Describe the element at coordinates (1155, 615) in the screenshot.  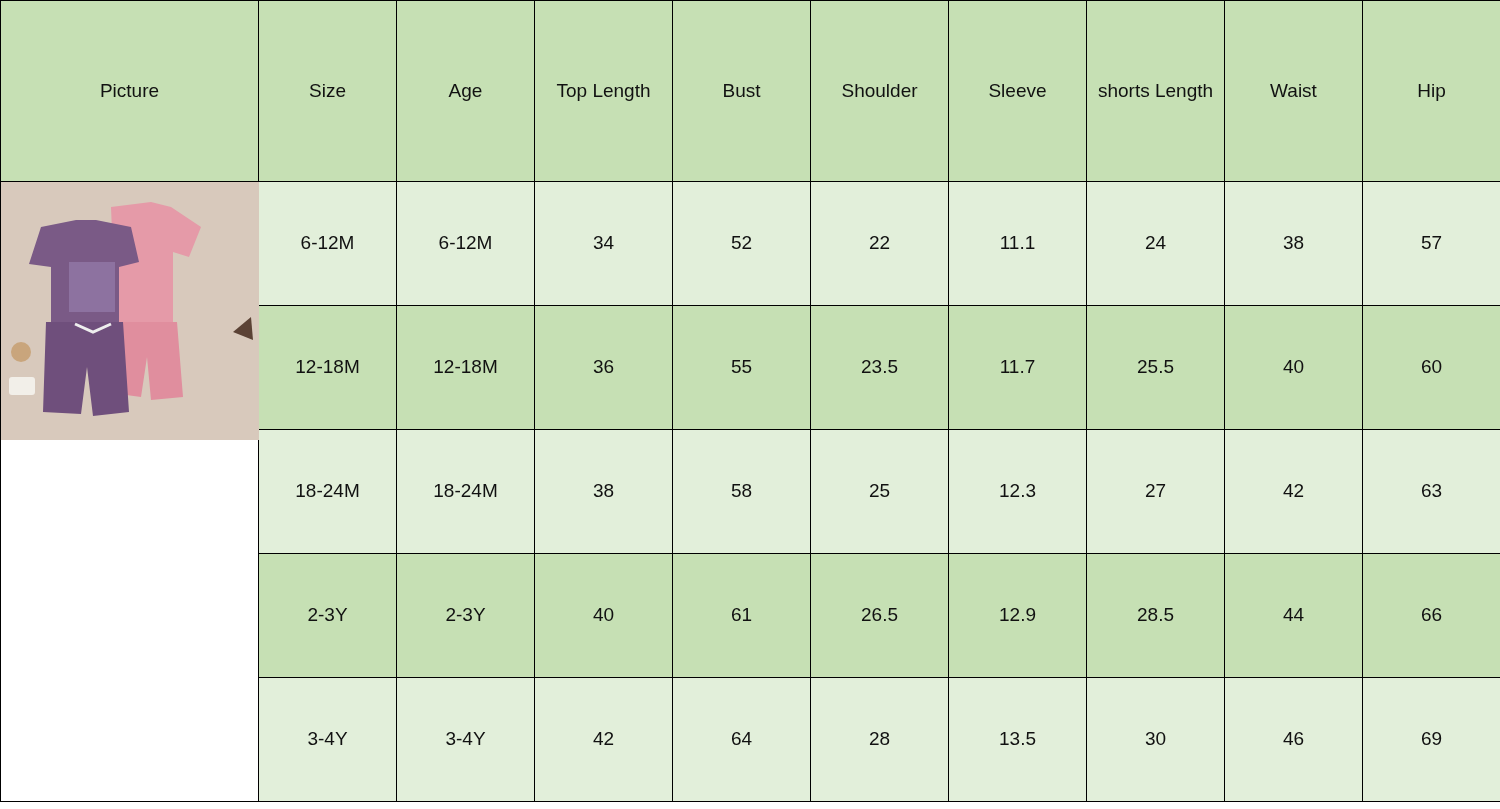
I see `table-cell: 28.5` at that location.